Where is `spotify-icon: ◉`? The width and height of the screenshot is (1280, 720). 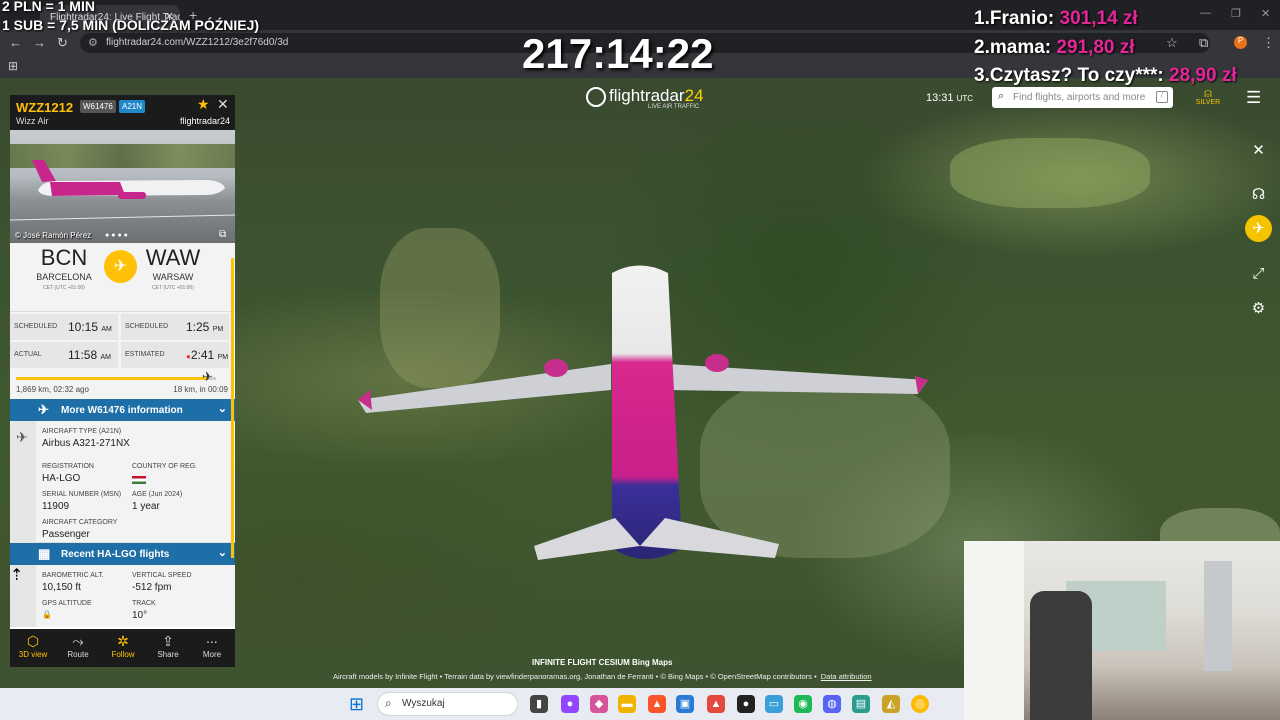
spotify-icon: ◉ is located at coordinates (803, 704).